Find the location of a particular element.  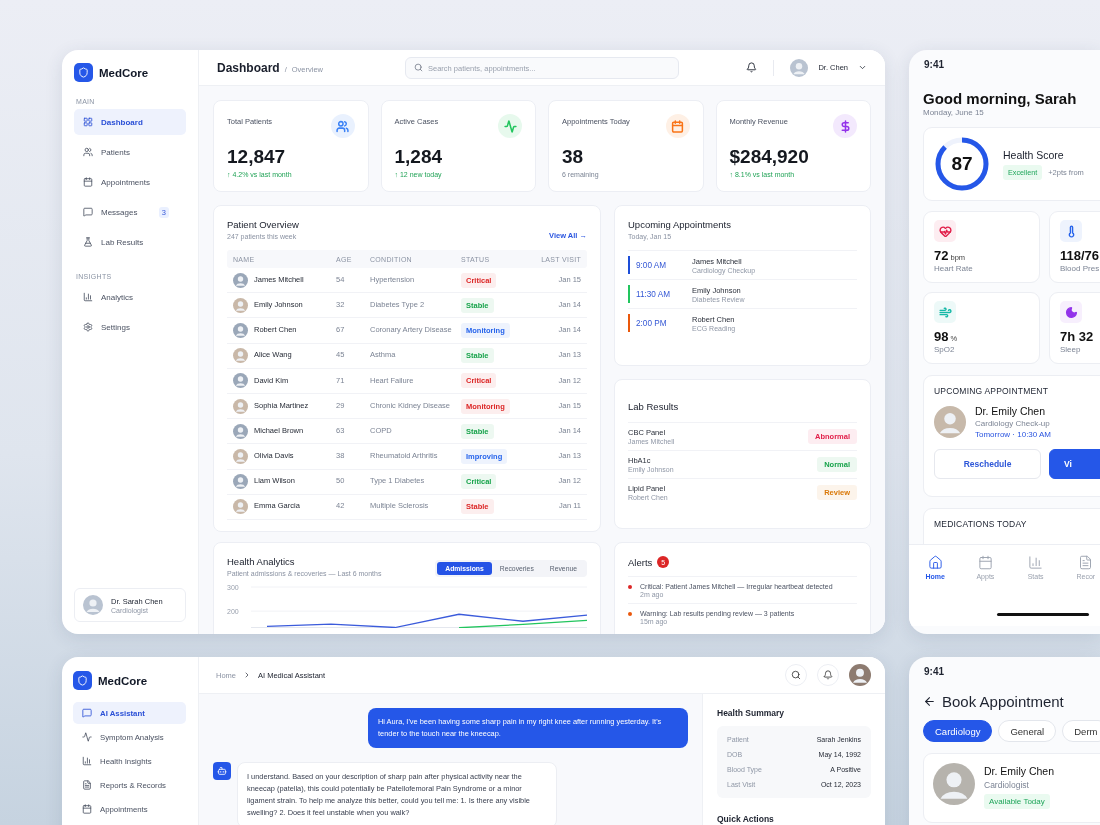

appointment-time: Tomorrow · 10:30 AM is located at coordinates (1013, 434).